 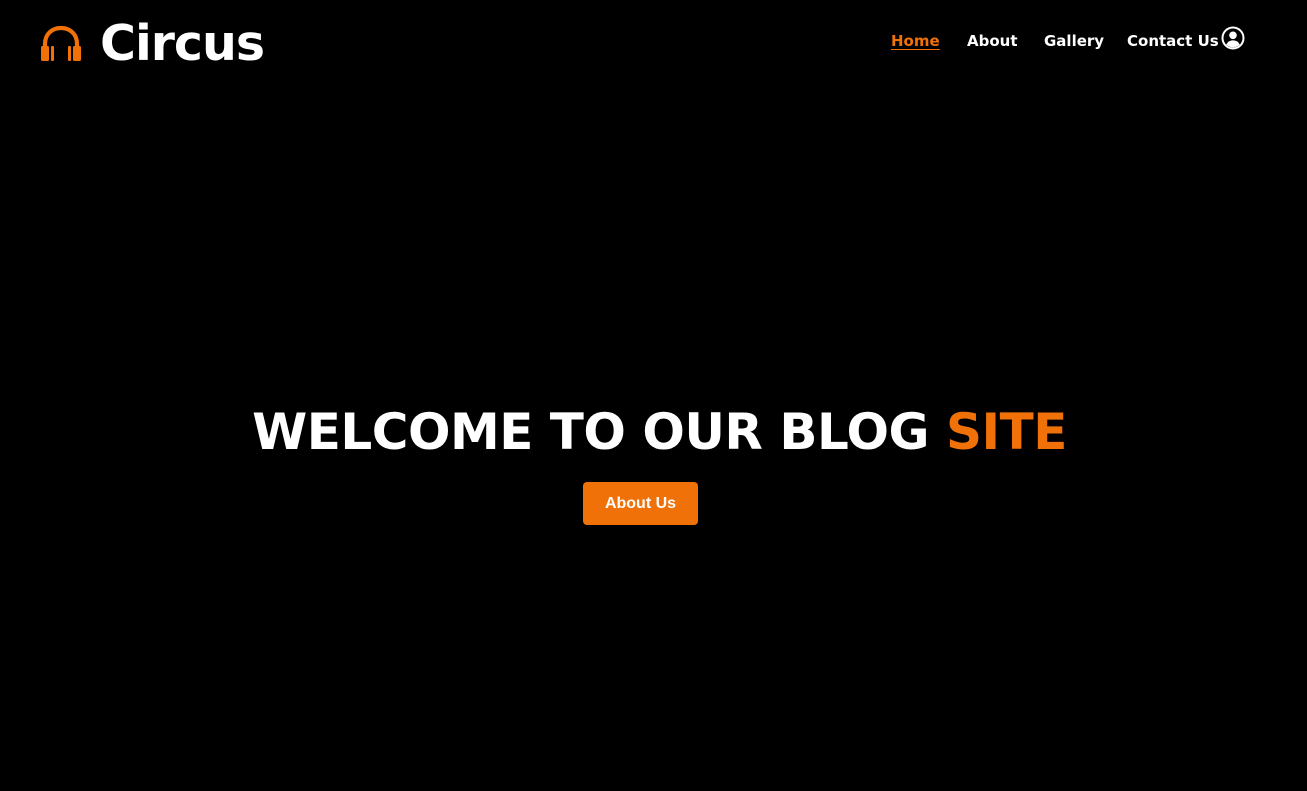 I want to click on about-us-button: About Us, so click(x=640, y=503).